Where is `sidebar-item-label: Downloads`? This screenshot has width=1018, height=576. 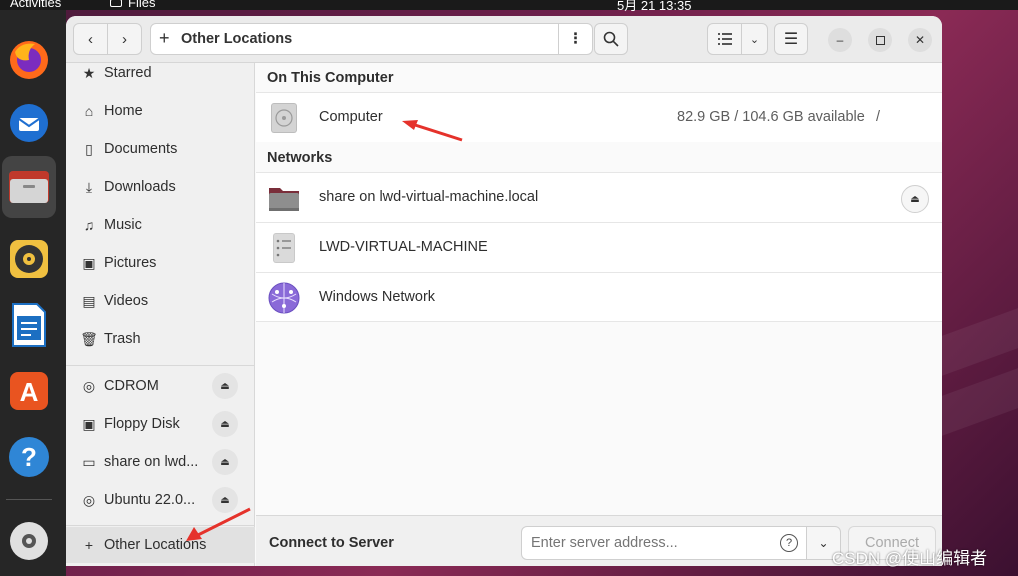
sidebar-item-label: Downloads is located at coordinates (140, 187).